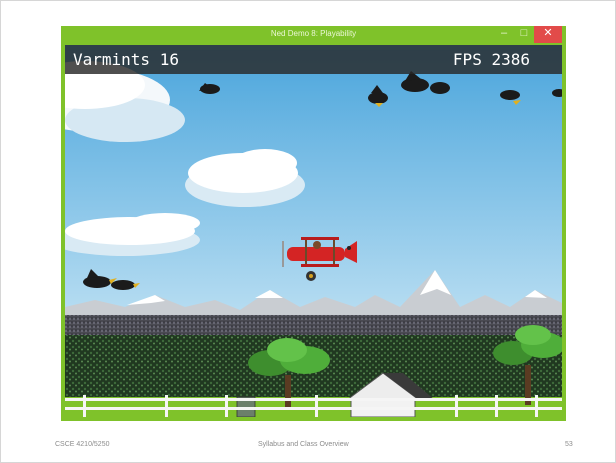 This screenshot has height=463, width=616. Describe the element at coordinates (467, 59) in the screenshot. I see `fps-label: FPS` at that location.